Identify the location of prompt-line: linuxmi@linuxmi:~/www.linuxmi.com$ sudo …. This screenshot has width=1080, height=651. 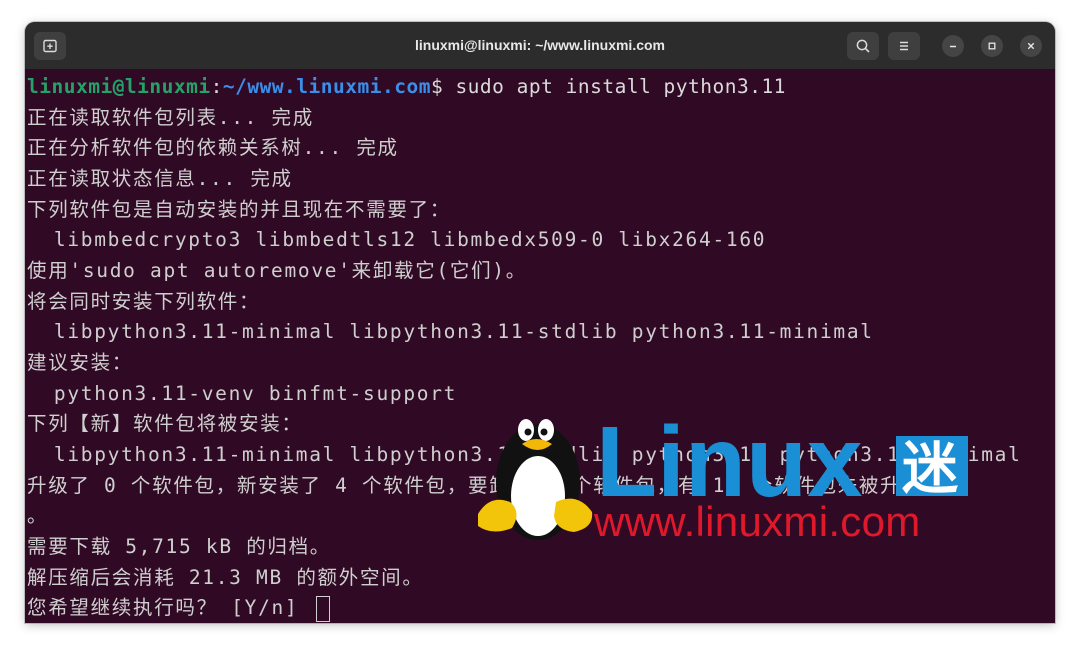
(406, 87).